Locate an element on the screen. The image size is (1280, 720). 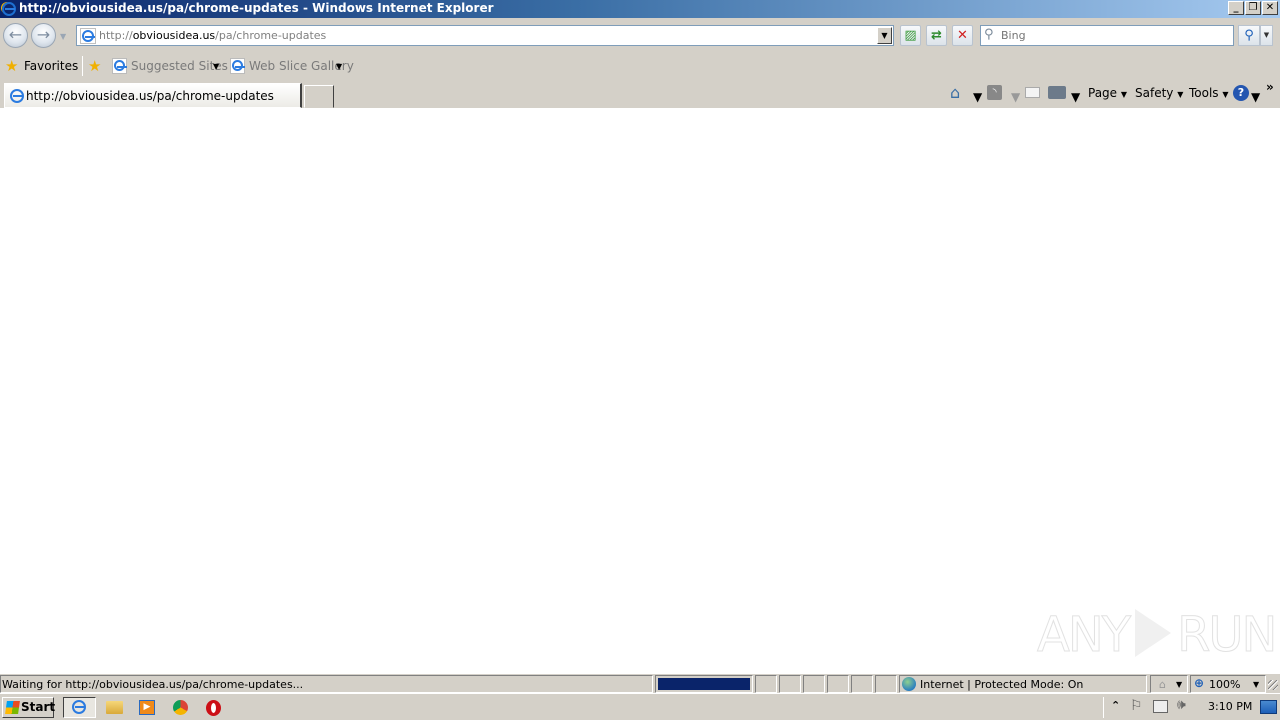
read-mail-icon is located at coordinates (1032, 92).